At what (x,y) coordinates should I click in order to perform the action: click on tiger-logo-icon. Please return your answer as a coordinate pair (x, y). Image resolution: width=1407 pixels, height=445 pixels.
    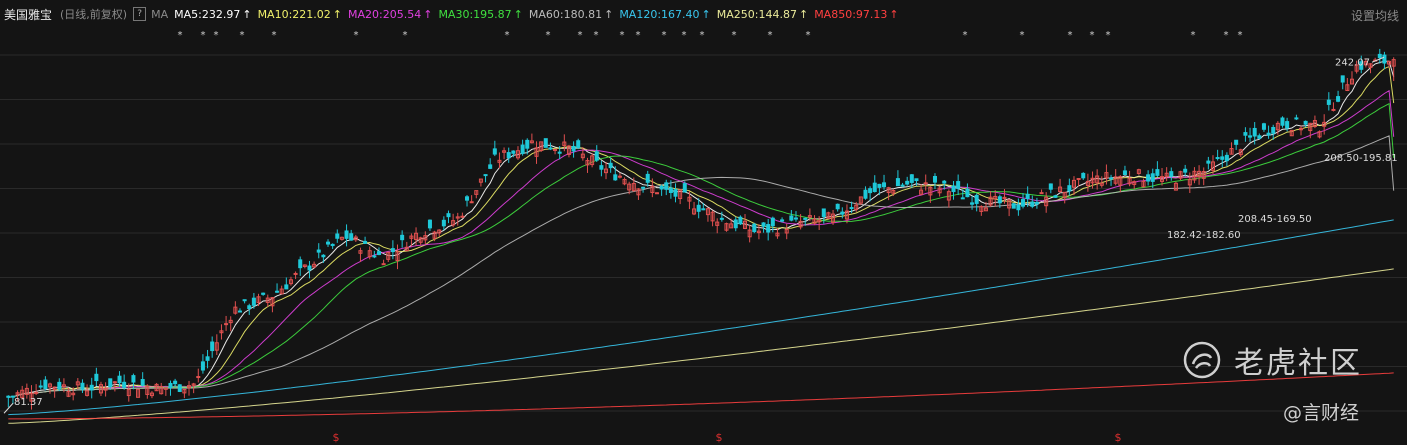
    Looking at the image, I should click on (1202, 360).